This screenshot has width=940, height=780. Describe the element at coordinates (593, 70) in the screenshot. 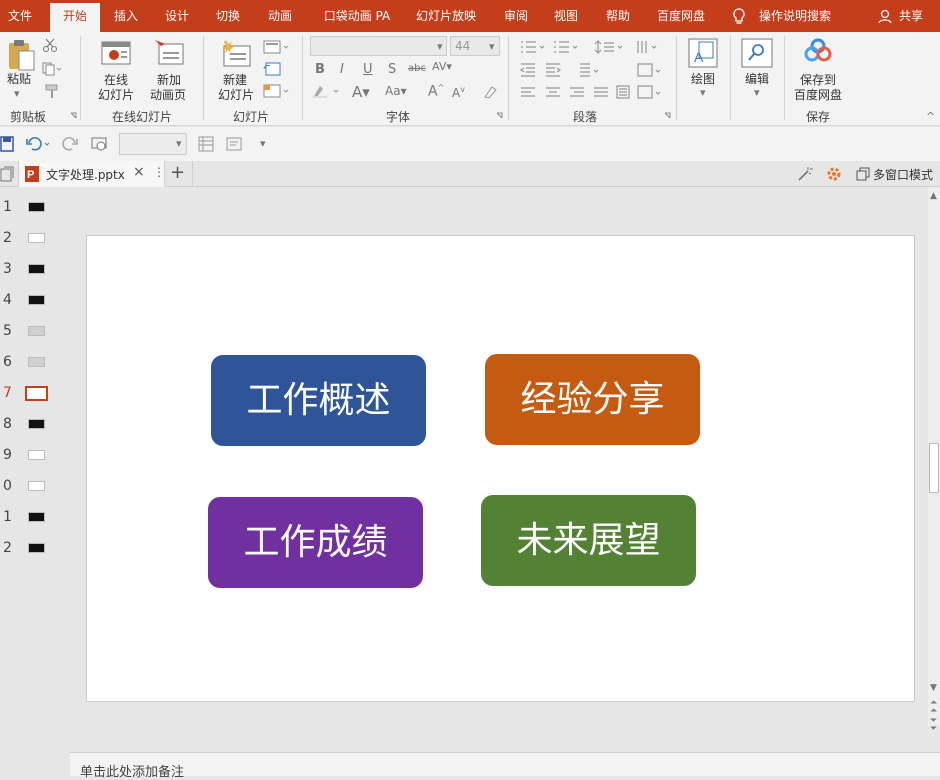

I see `paragraph-controls-icon` at that location.